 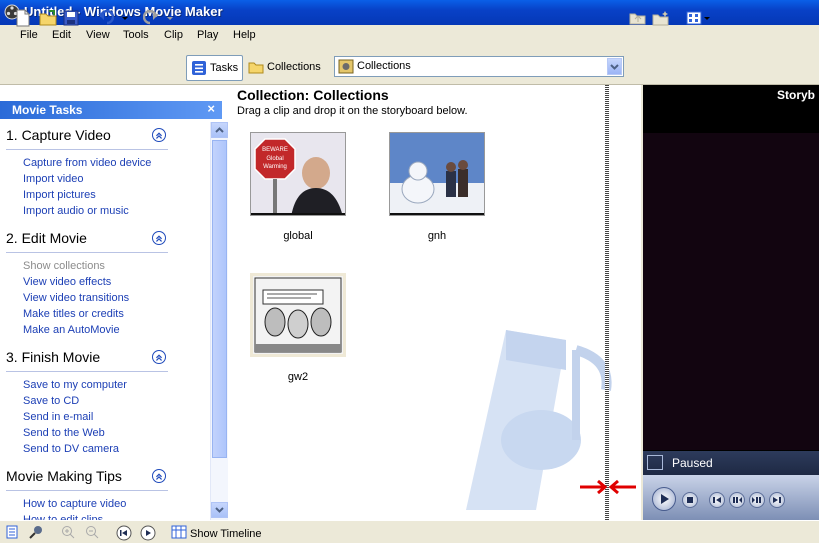 What do you see at coordinates (224, 68) in the screenshot?
I see `tasks-button-label: Tasks` at bounding box center [224, 68].